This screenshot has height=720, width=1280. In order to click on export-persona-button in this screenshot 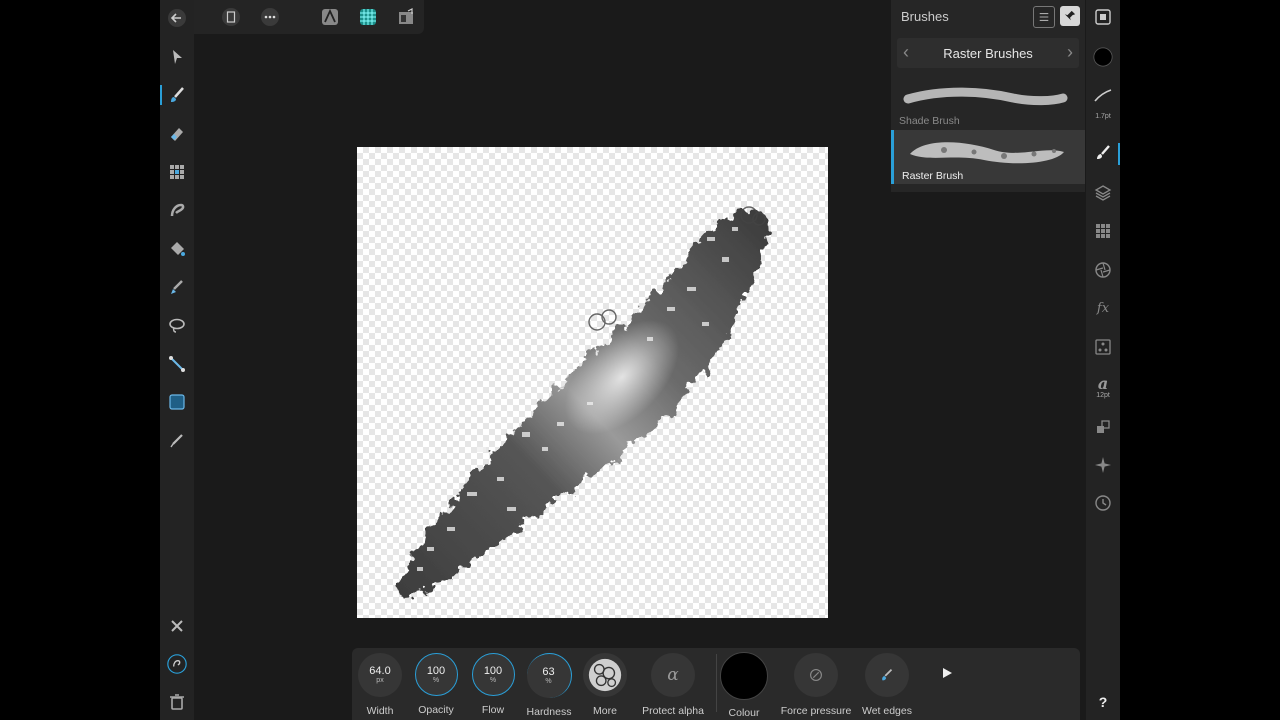, I will do `click(406, 17)`.